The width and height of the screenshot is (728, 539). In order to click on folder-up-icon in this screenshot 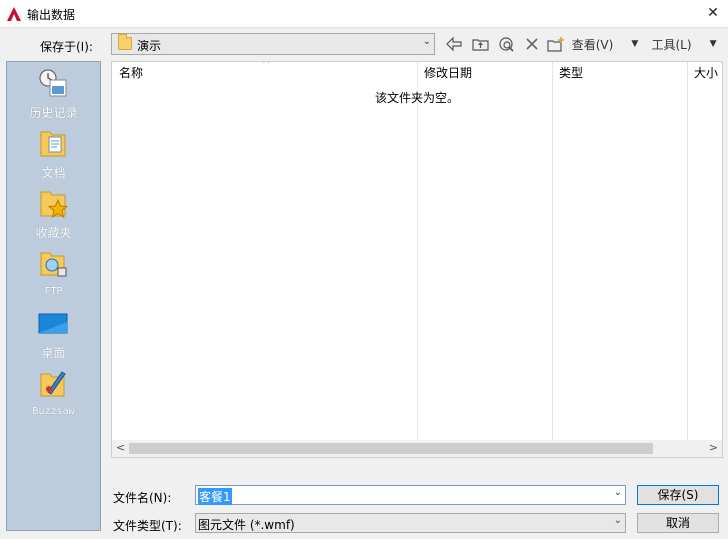, I will do `click(480, 45)`.